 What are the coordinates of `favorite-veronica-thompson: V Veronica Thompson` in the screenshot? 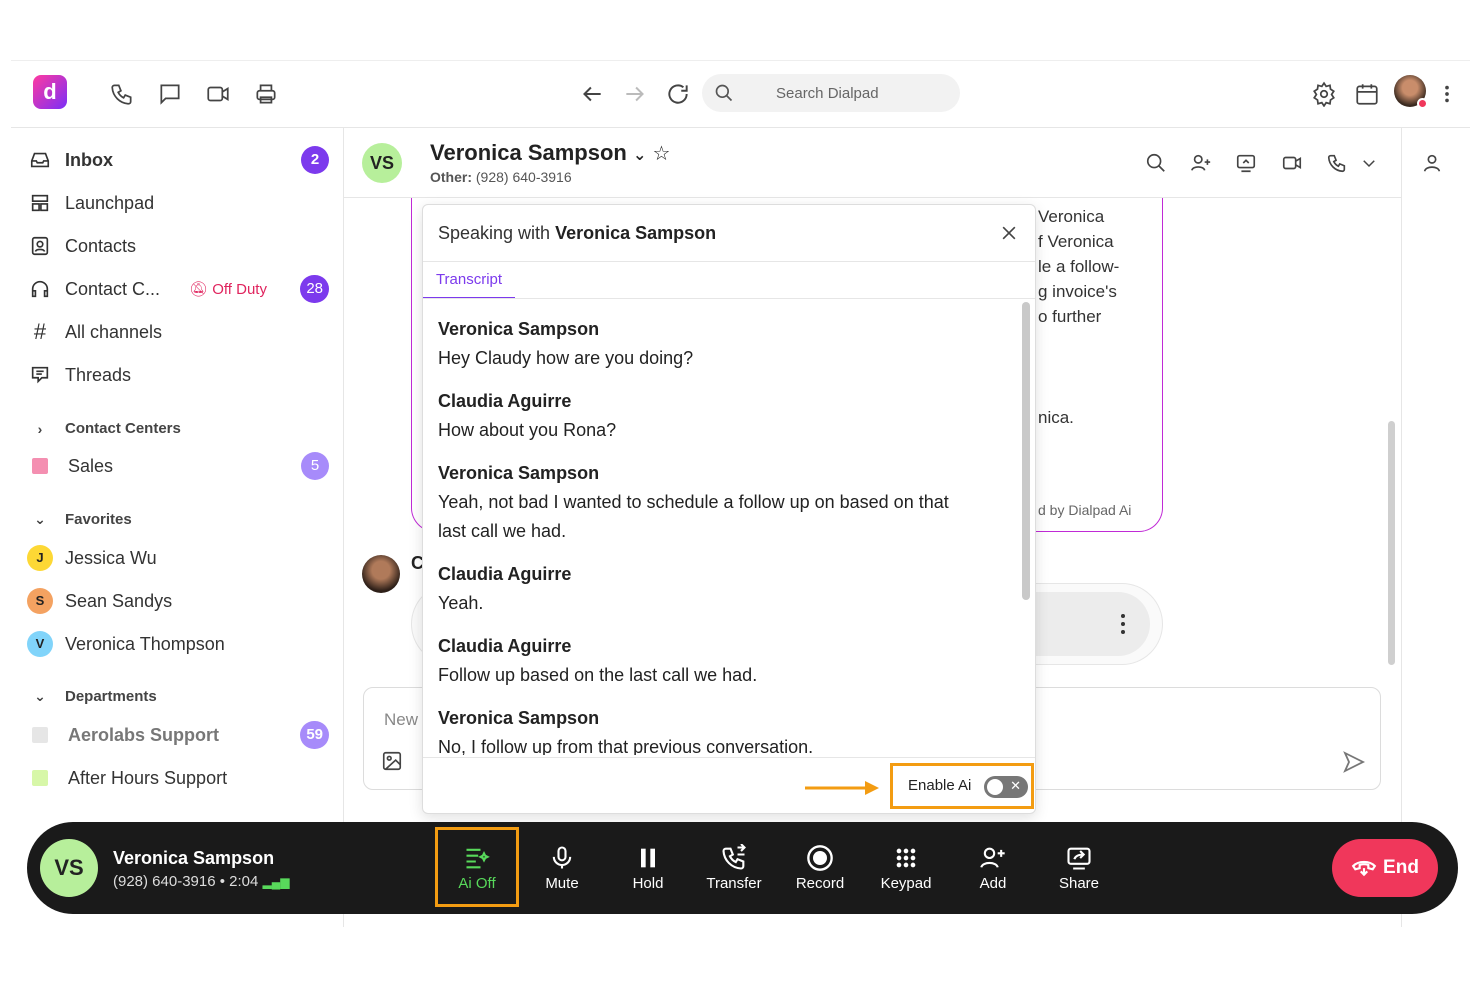 It's located at (178, 644).